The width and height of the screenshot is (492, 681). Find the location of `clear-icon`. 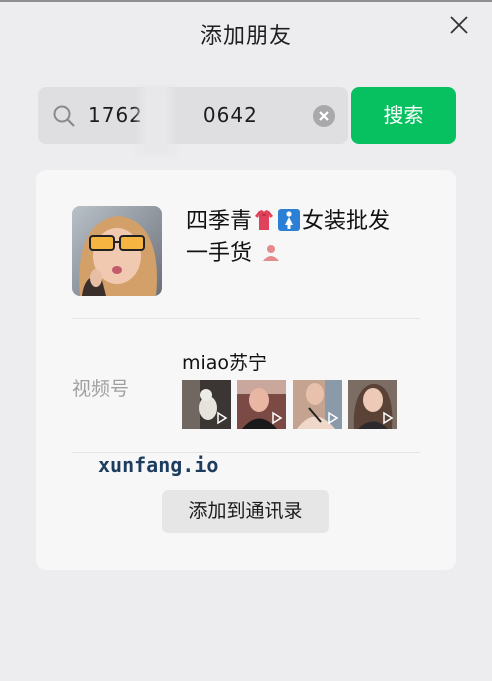

clear-icon is located at coordinates (324, 116).